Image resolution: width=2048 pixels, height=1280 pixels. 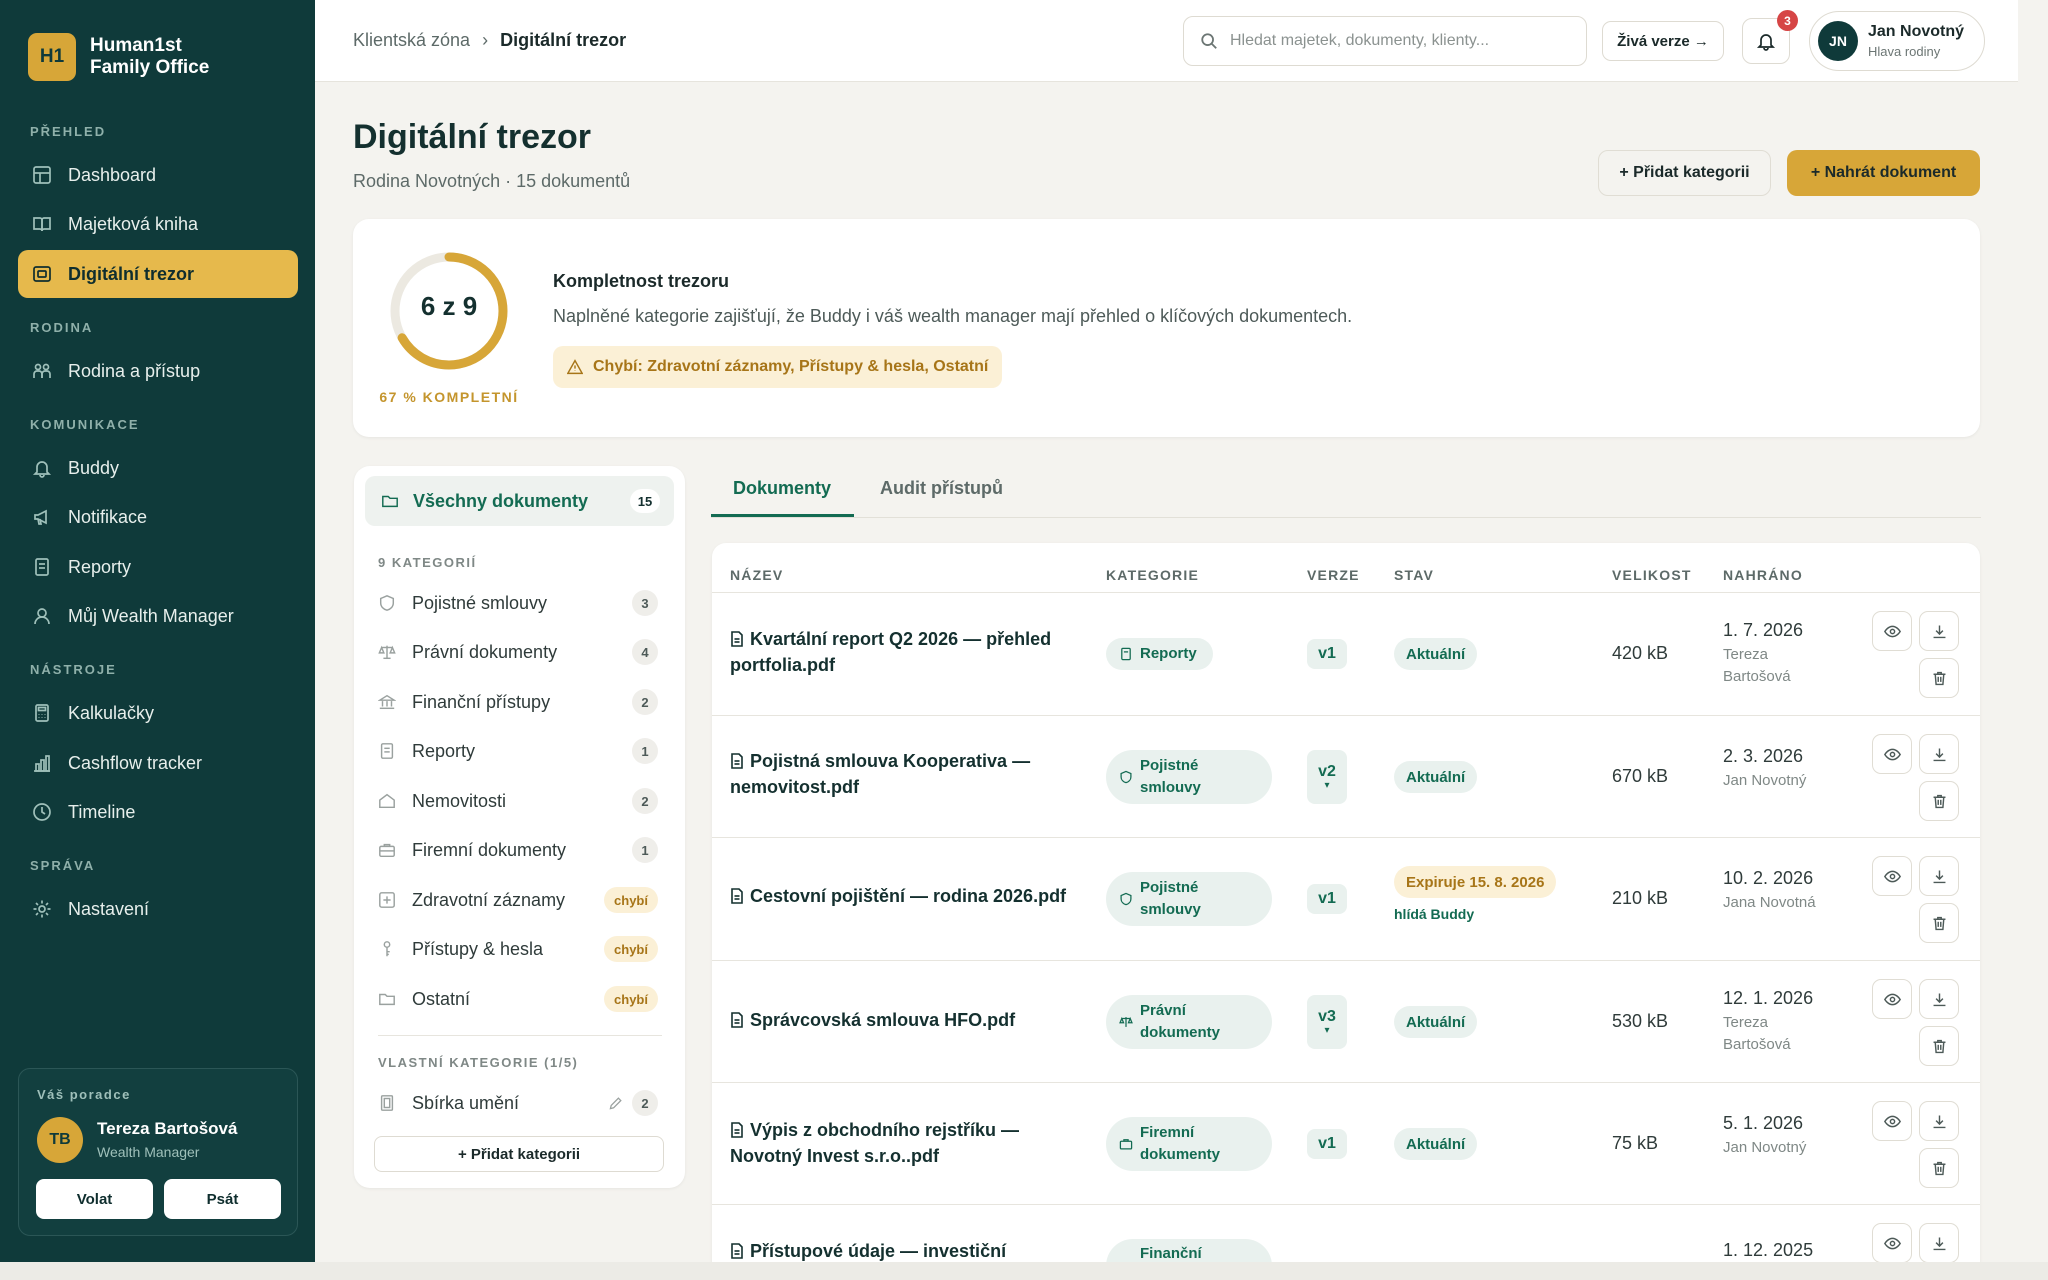 What do you see at coordinates (1395, 41) in the screenshot?
I see `search-input` at bounding box center [1395, 41].